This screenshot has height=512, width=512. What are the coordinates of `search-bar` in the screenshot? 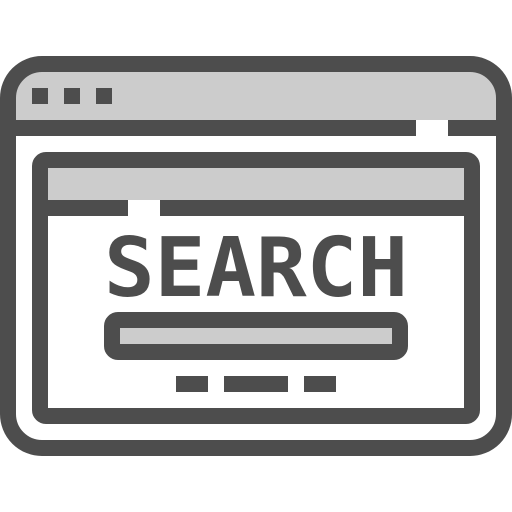 It's located at (256, 336).